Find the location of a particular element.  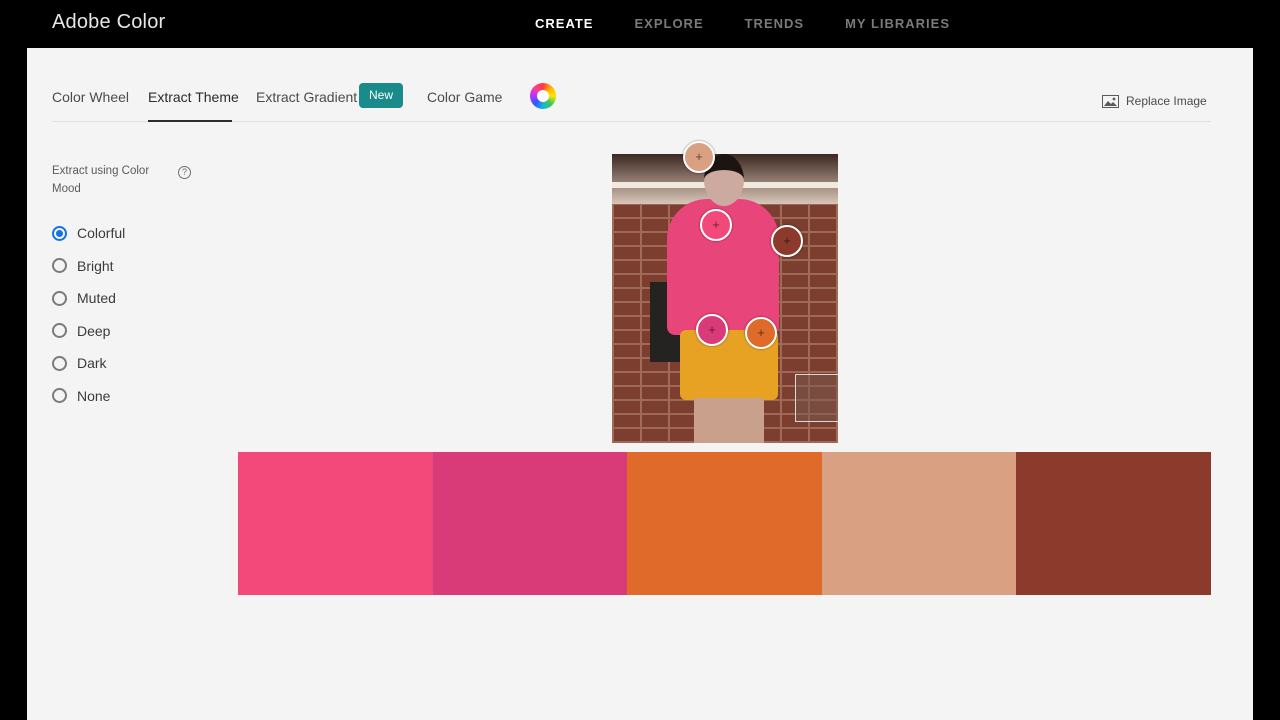

tab-color-wheel: Color Wheel is located at coordinates (90, 97).